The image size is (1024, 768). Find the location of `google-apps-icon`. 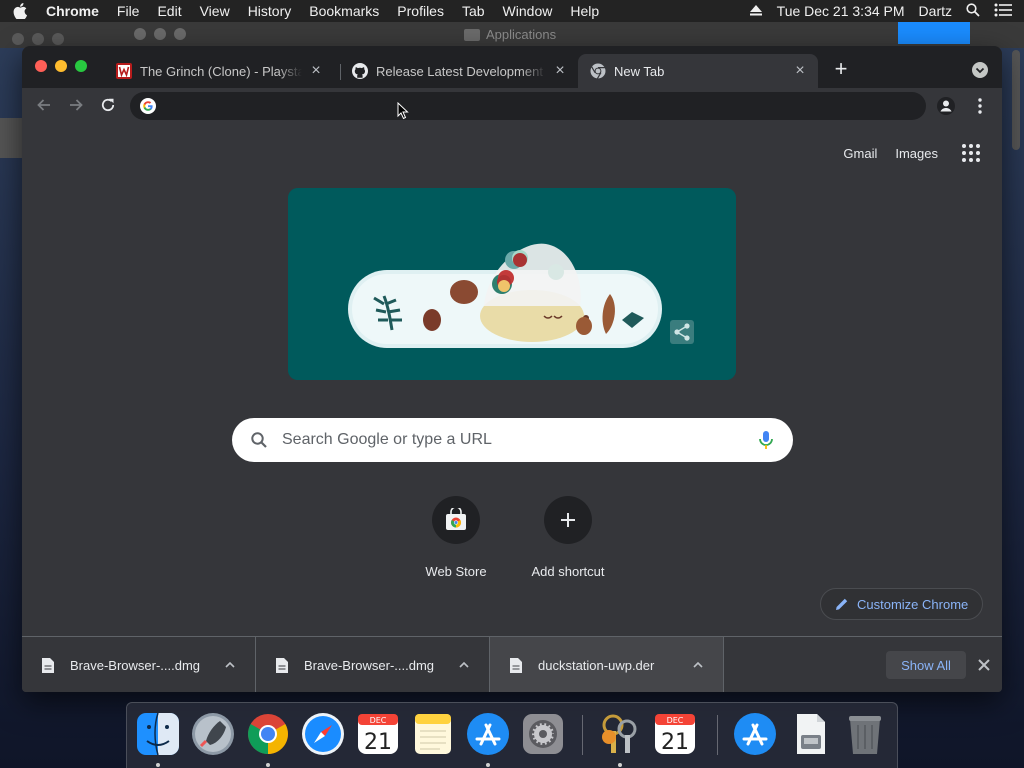

google-apps-icon is located at coordinates (971, 153).